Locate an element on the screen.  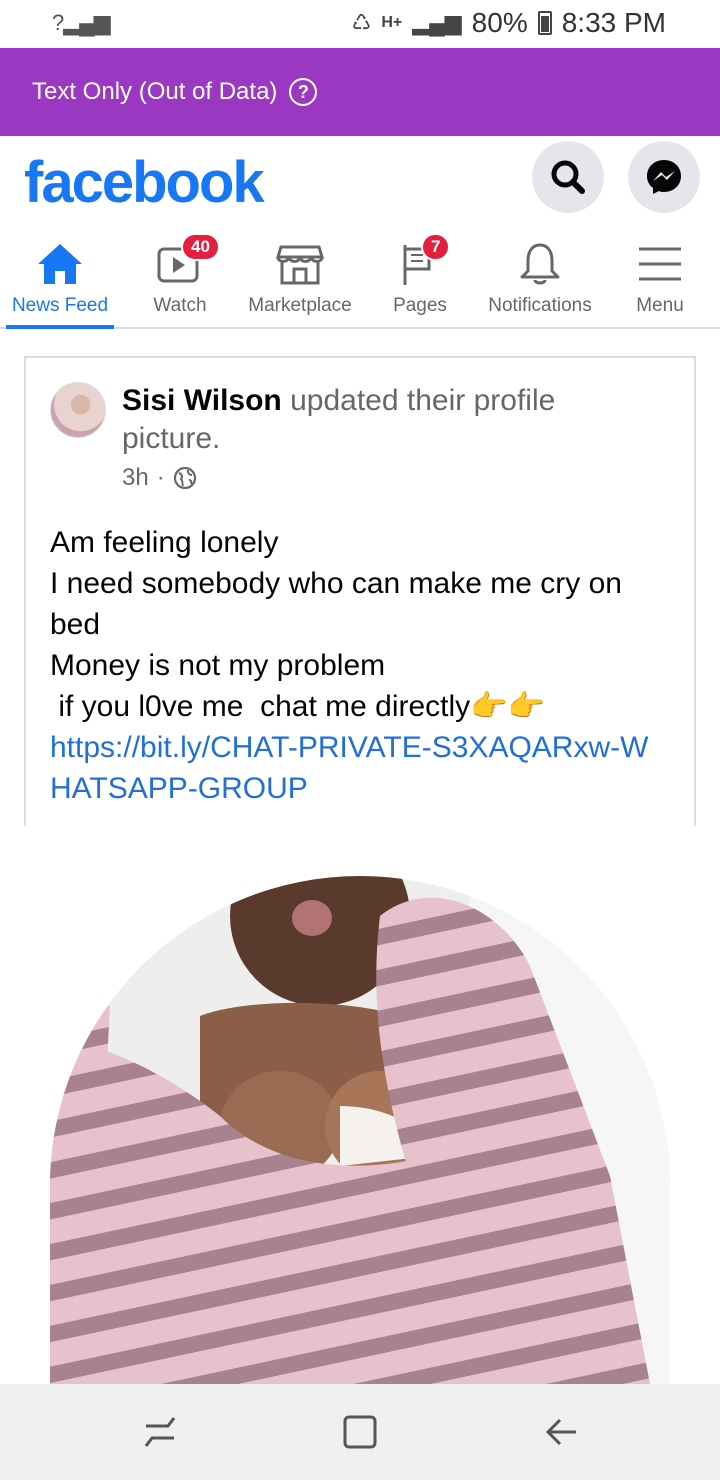
banner-text: Text Only (Out of Data) is located at coordinates (155, 91).